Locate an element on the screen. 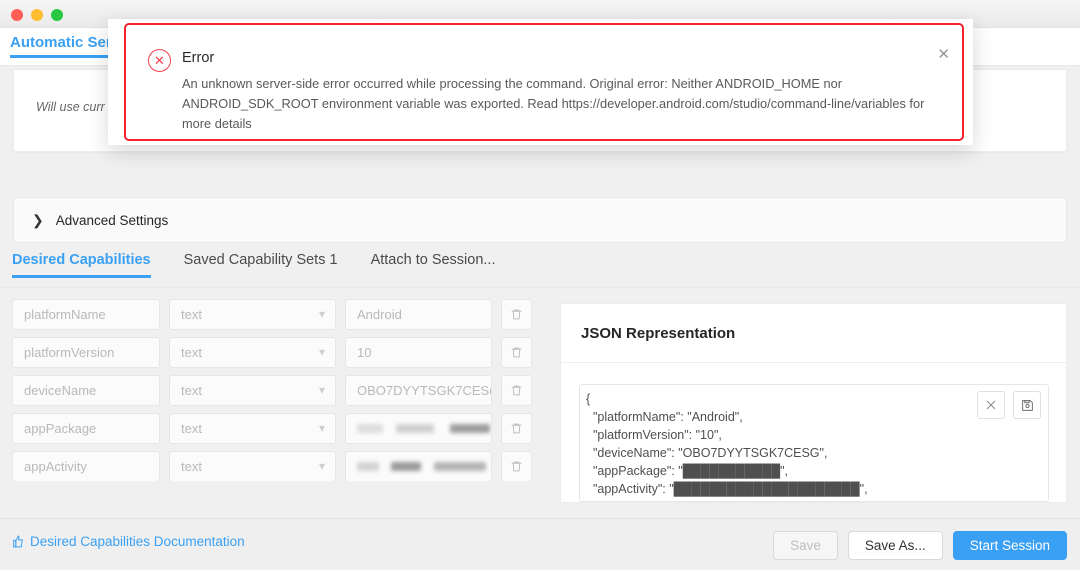  table-row: platformVersion text ▾ 10 is located at coordinates (276, 352).